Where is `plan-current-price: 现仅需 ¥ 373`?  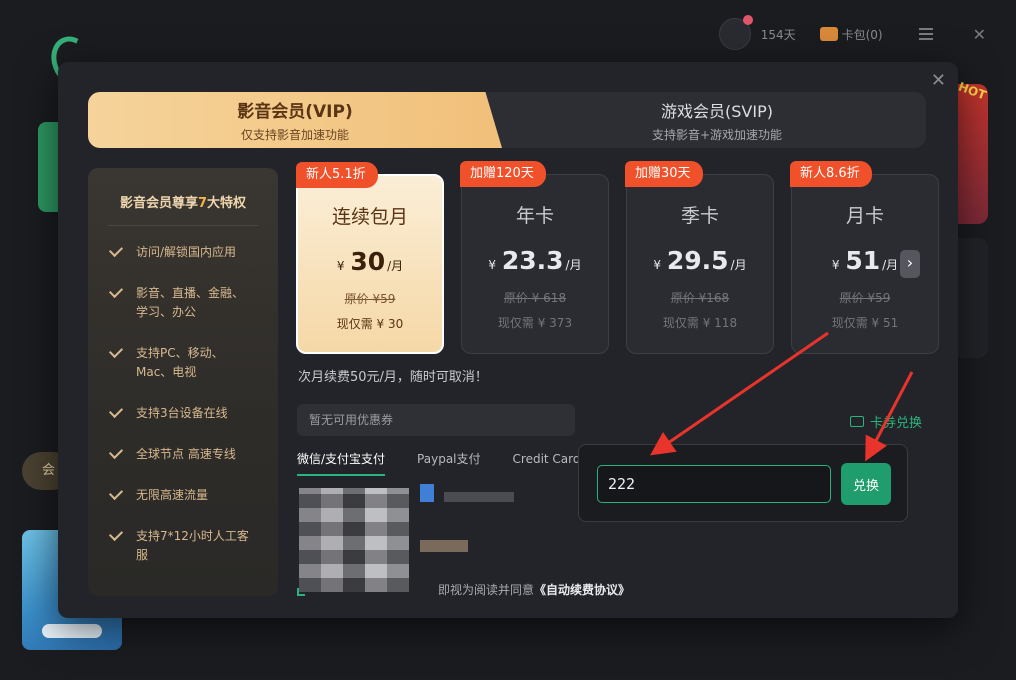 plan-current-price: 现仅需 ¥ 373 is located at coordinates (535, 323).